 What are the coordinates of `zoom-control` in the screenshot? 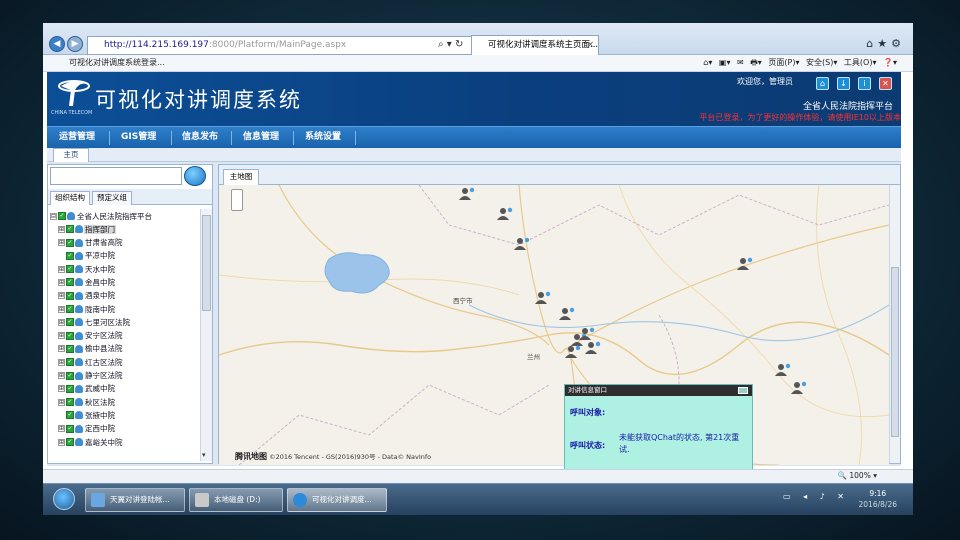 It's located at (237, 200).